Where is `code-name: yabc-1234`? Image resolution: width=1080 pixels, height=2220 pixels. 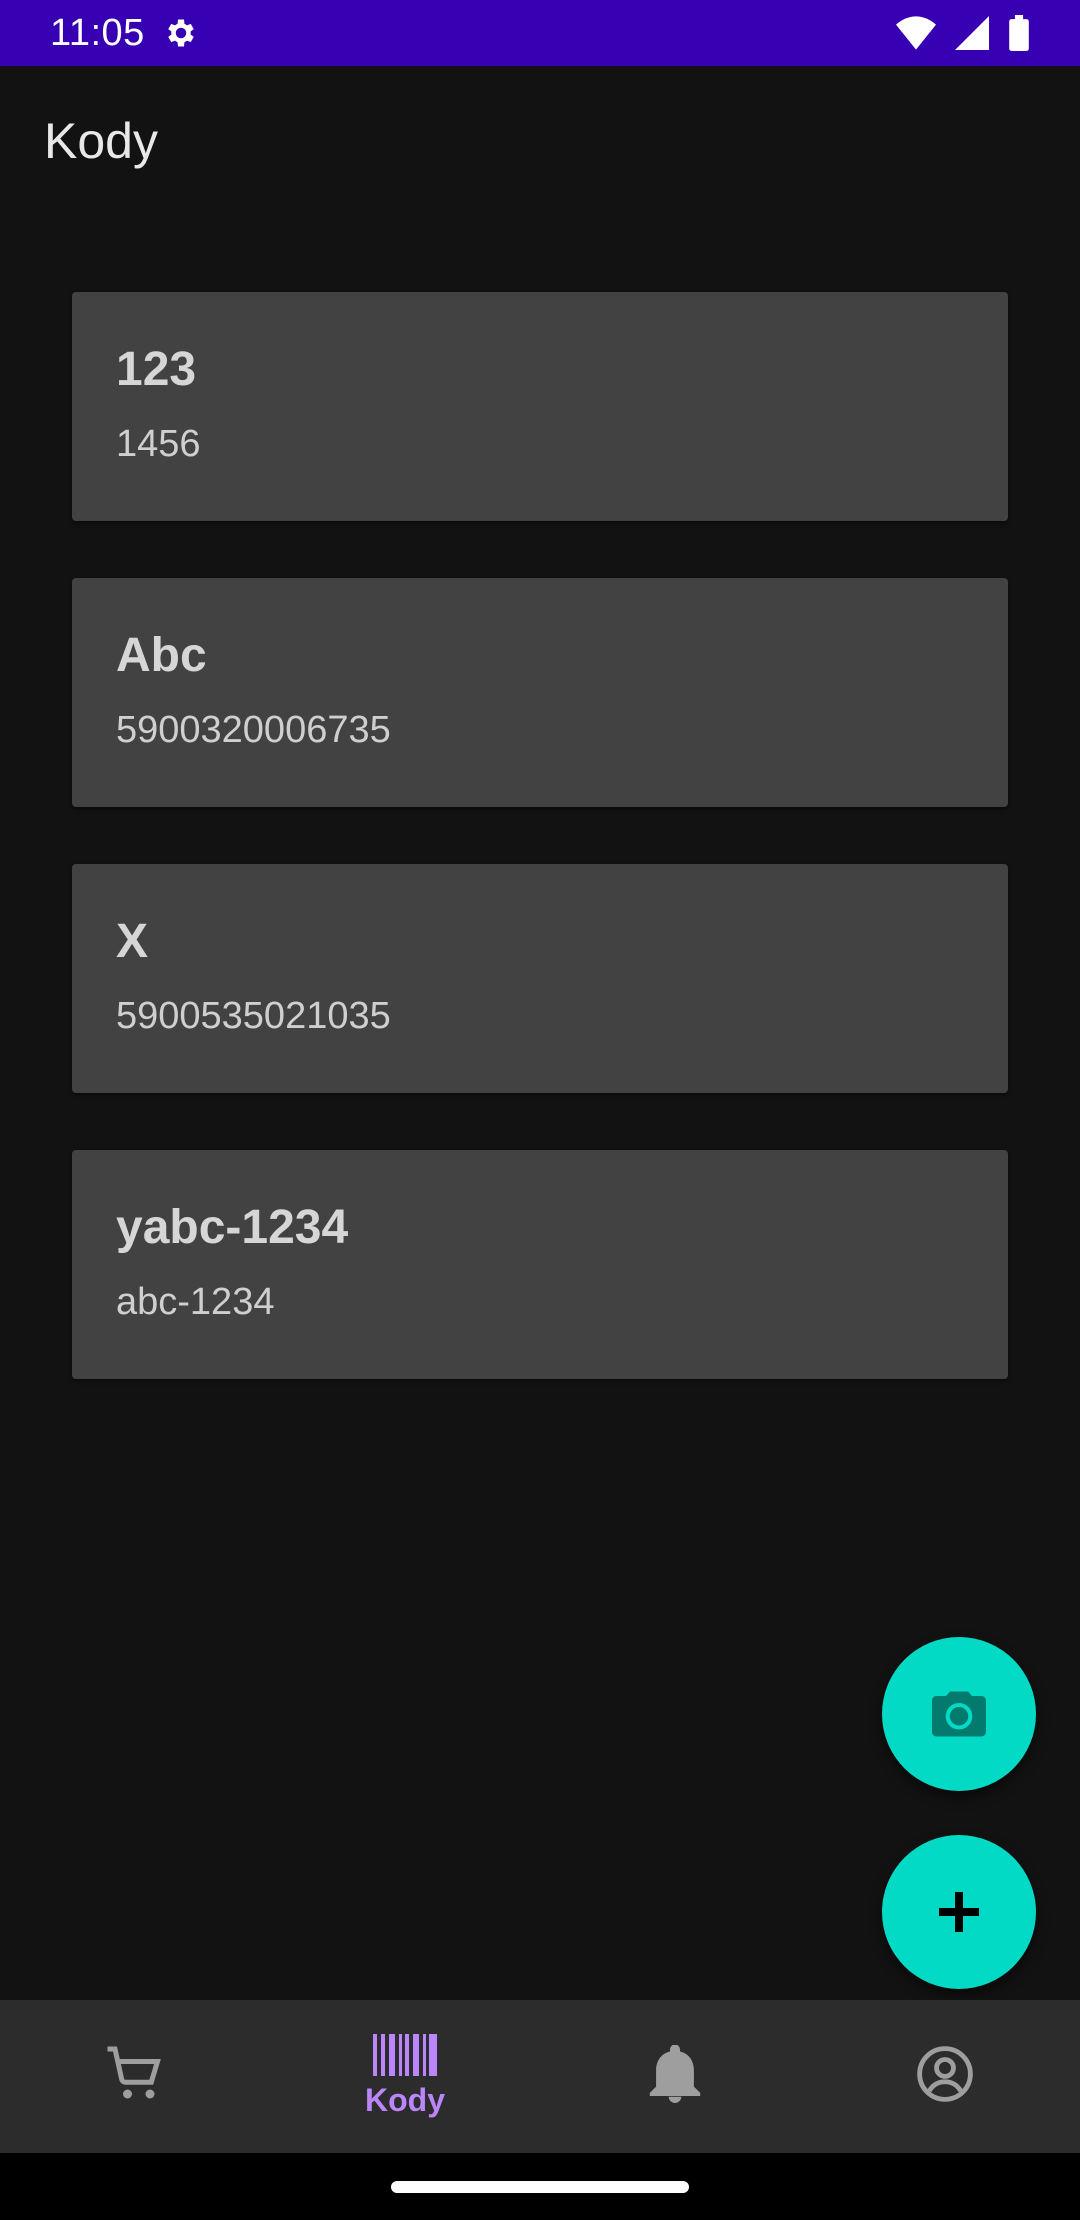
code-name: yabc-1234 is located at coordinates (232, 1227).